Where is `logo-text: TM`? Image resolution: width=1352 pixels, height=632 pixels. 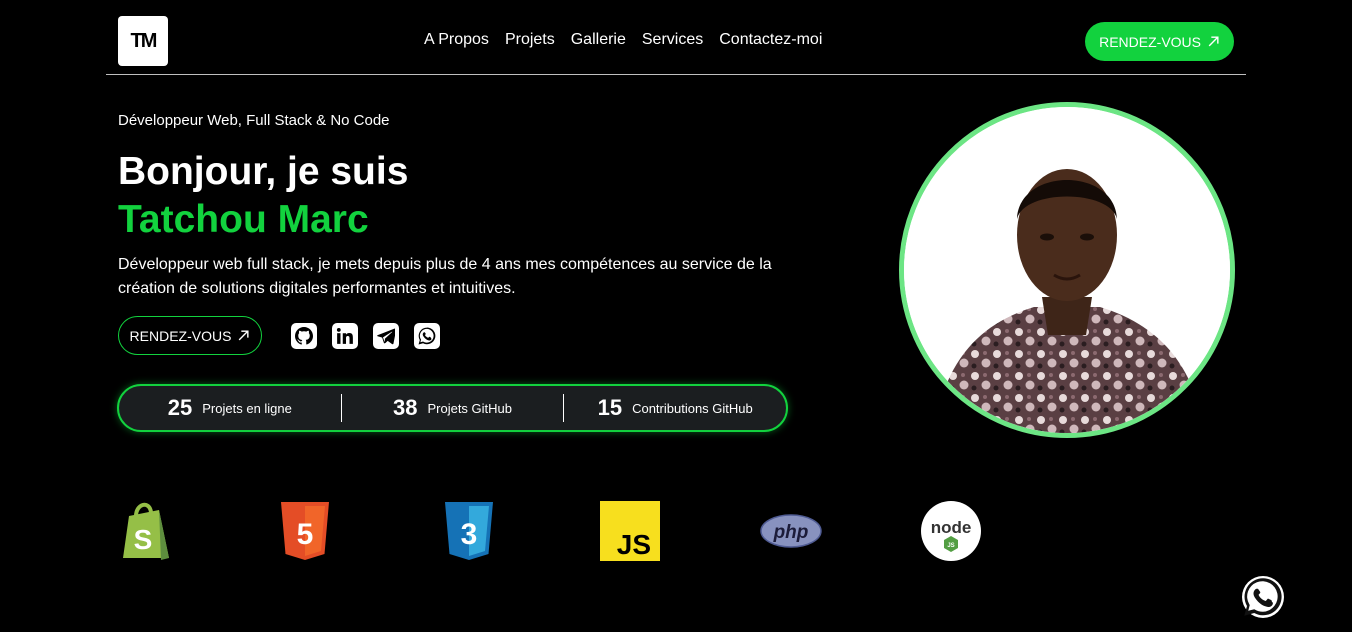 logo-text: TM is located at coordinates (144, 40).